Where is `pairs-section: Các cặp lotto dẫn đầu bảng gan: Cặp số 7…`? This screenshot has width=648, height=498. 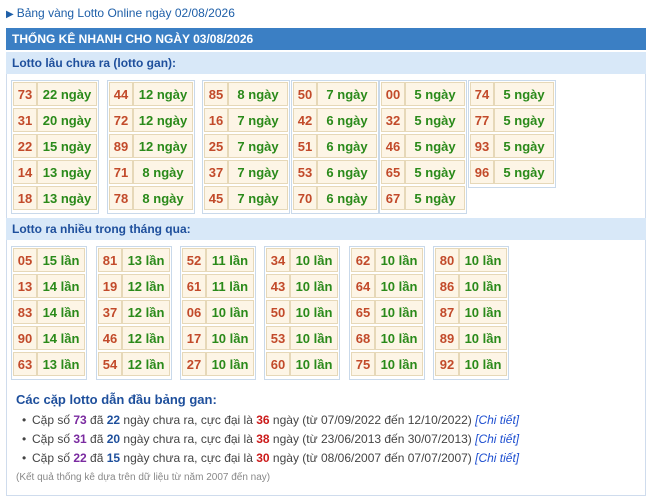 pairs-section: Các cặp lotto dẫn đầu bảng gan: Cặp số 7… is located at coordinates (326, 429).